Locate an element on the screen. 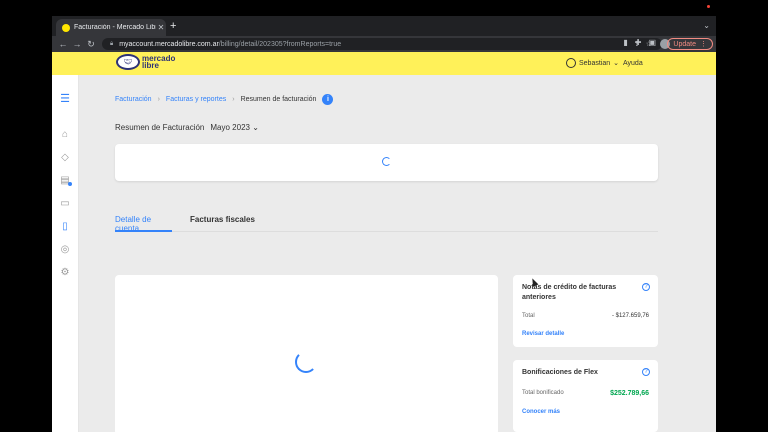 This screenshot has width=768, height=432. url-path: /billing/detail/202305?fromReports=true is located at coordinates (280, 44).